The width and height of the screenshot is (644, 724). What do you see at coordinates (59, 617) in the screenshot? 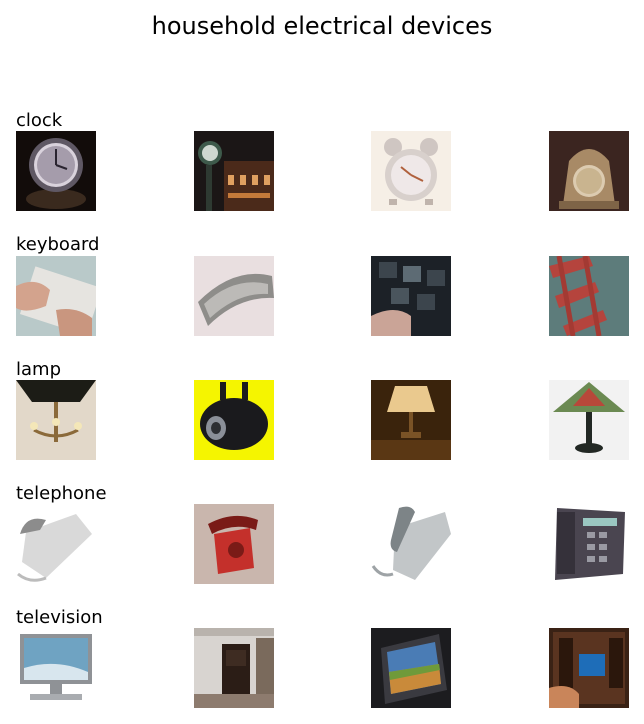
I see `row-label-television: television` at bounding box center [59, 617].